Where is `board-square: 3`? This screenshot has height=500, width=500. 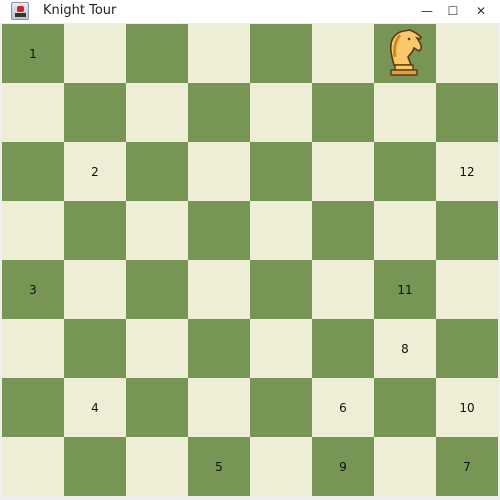
board-square: 3 is located at coordinates (33, 289).